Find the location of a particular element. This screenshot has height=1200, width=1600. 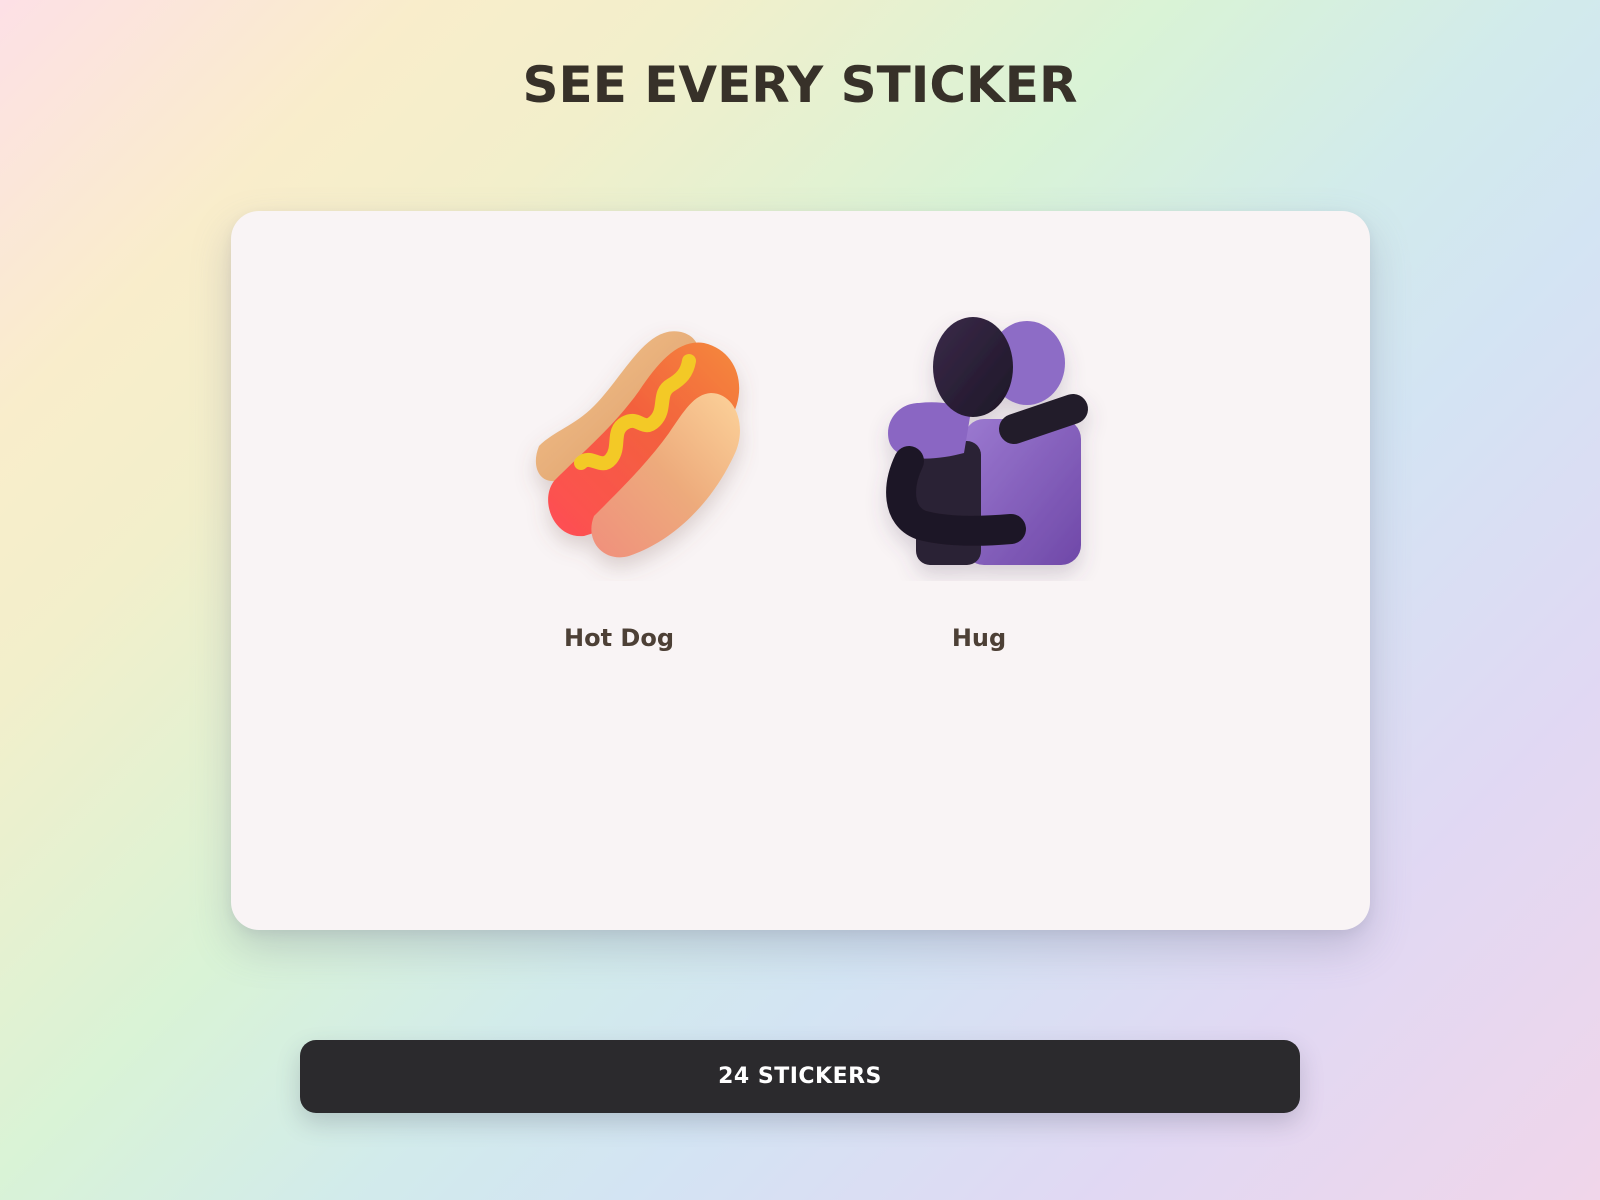

sticker-label: Hug is located at coordinates (979, 638).